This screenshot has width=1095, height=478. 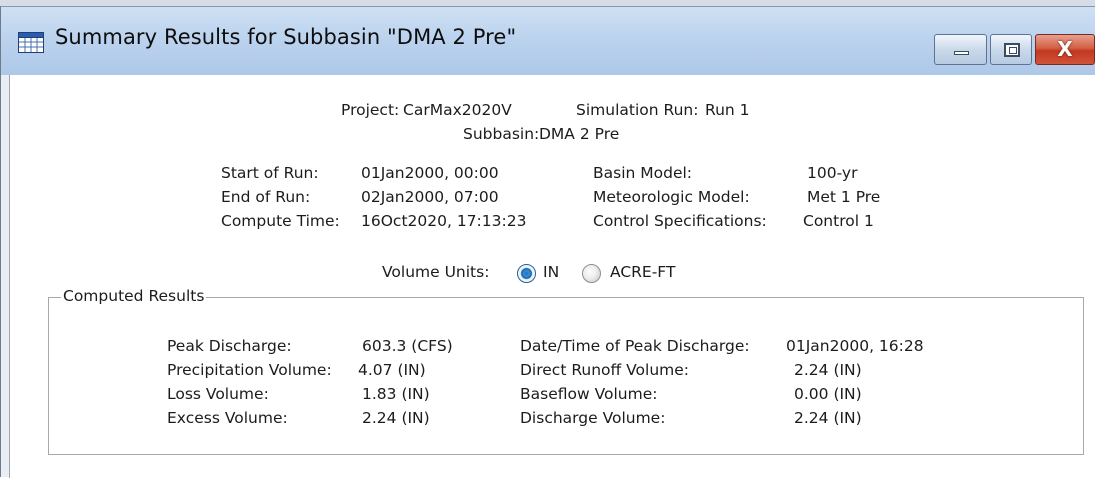 I want to click on peak-discharge-value: 603.3 (CFS), so click(x=407, y=346).